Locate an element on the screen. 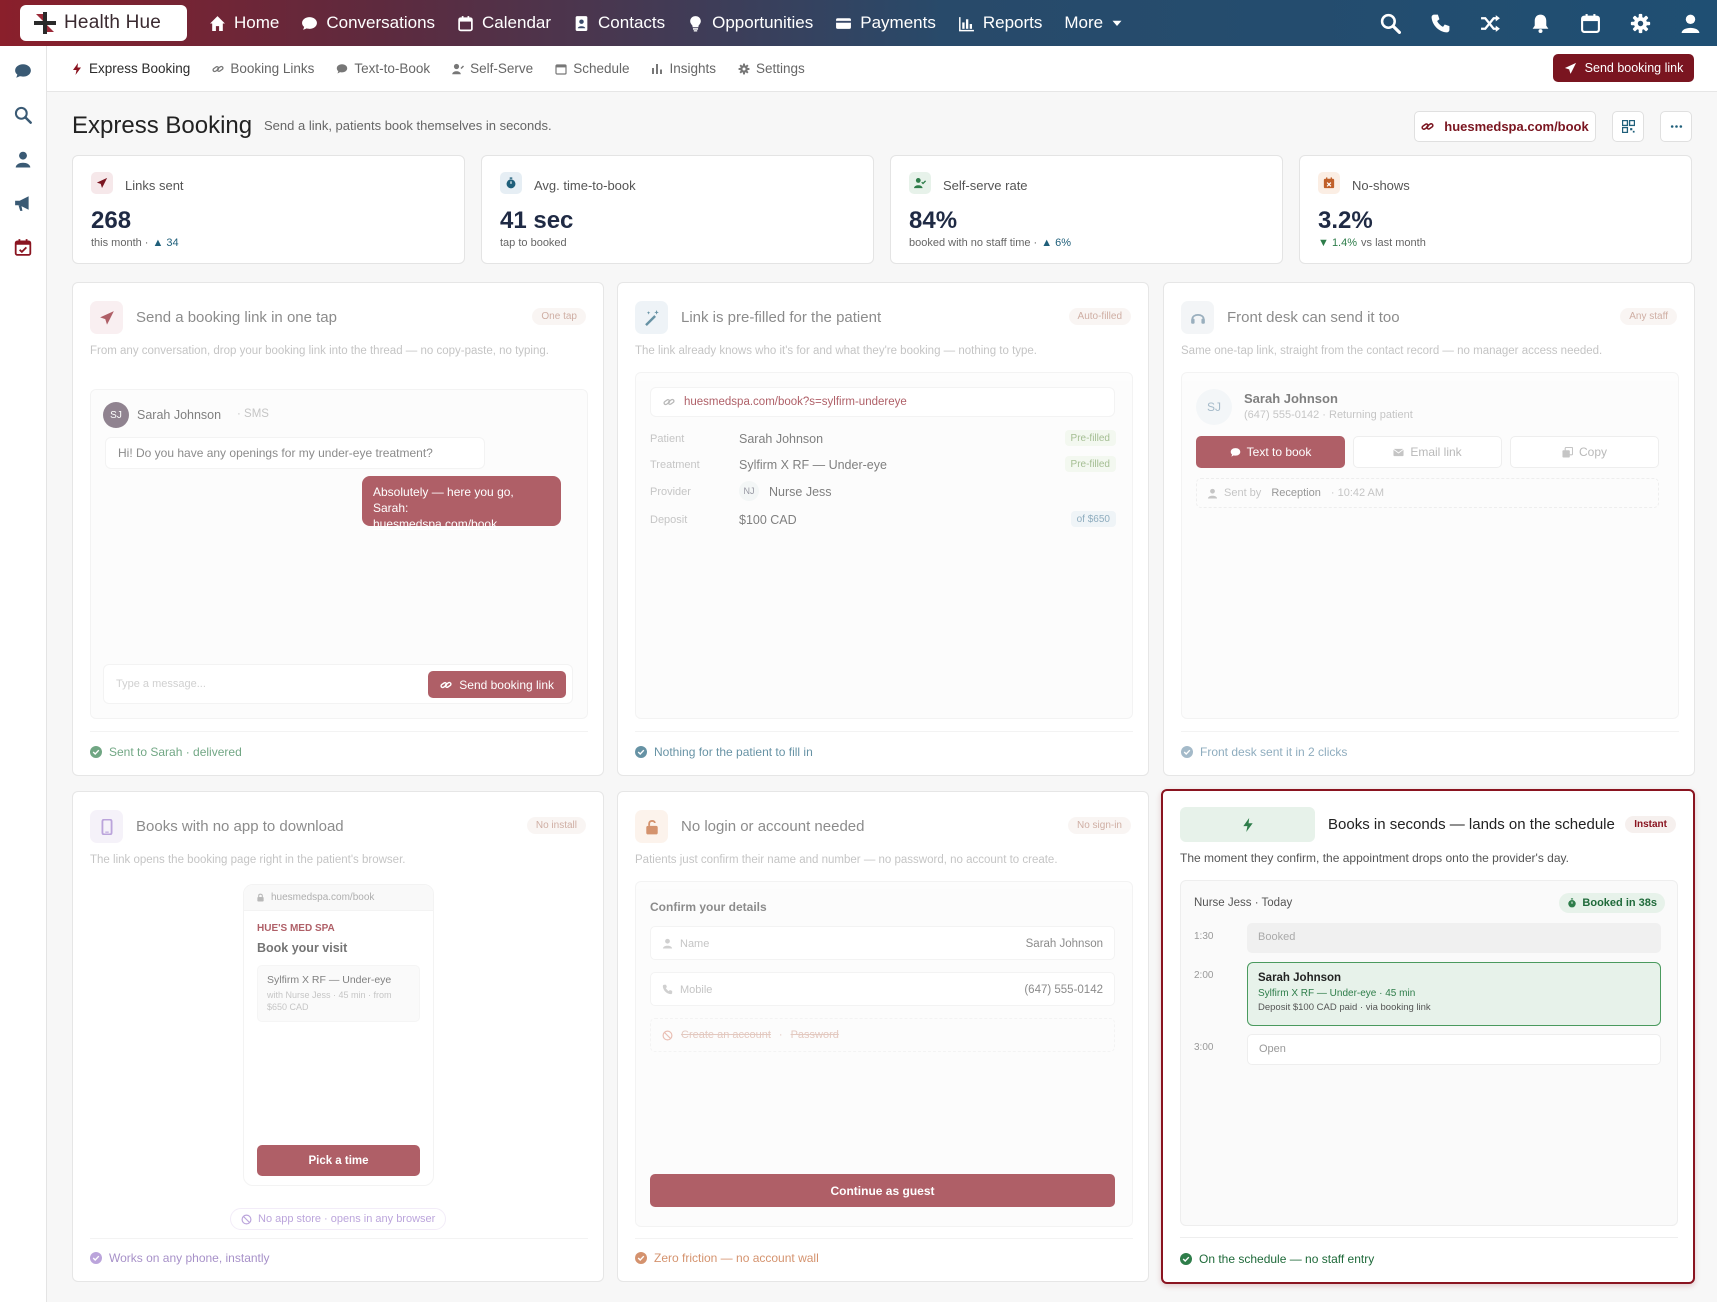 Image resolution: width=1717 pixels, height=1302 pixels. nav-reports: Reports is located at coordinates (1000, 23).